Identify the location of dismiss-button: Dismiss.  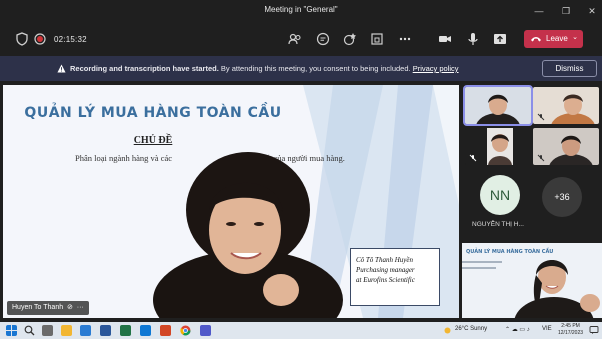
(569, 68).